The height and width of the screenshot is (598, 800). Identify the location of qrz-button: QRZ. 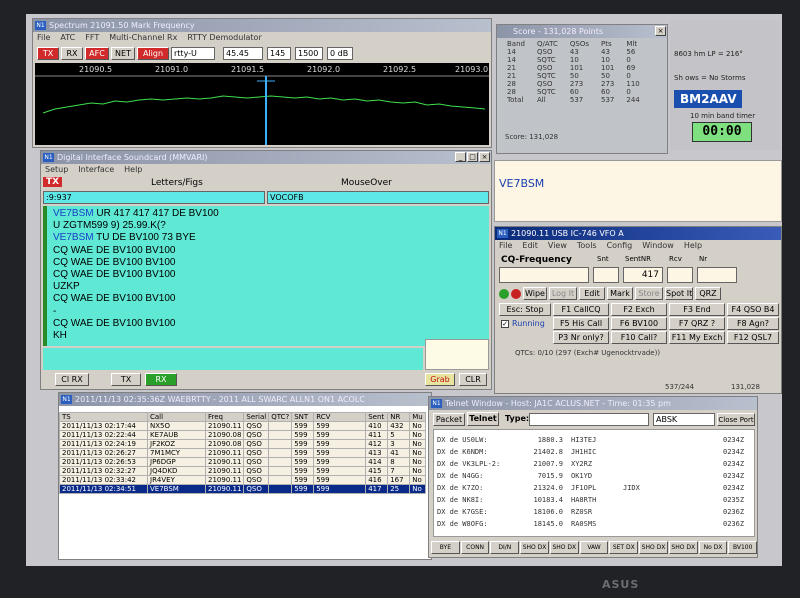
(708, 293).